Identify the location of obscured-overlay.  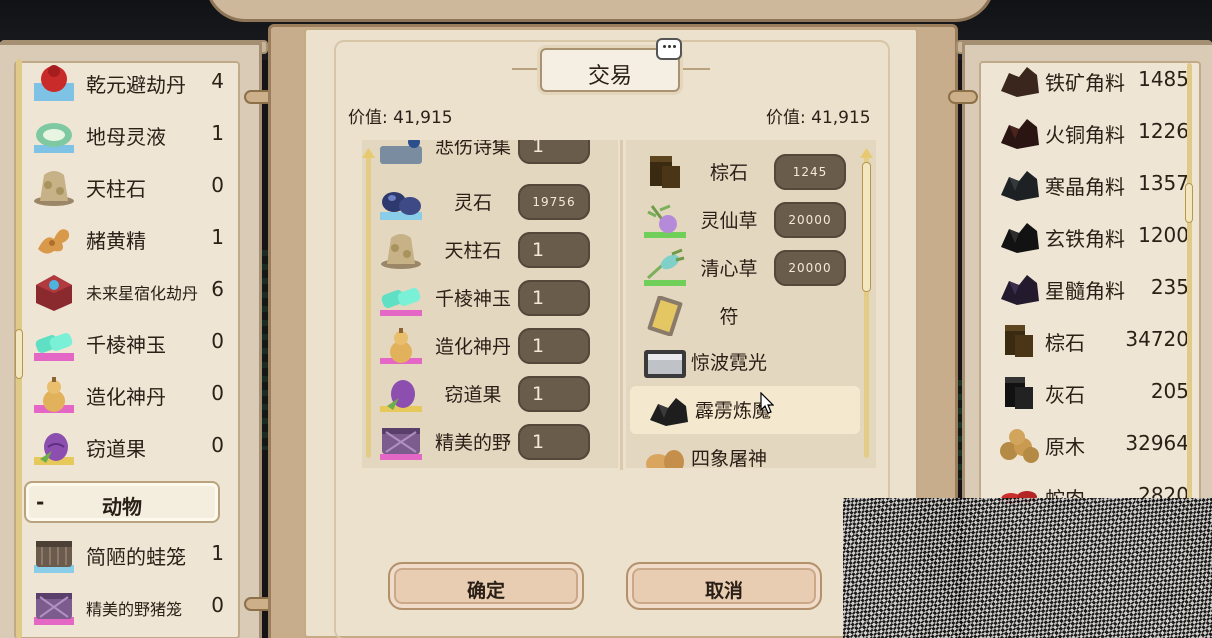
(1027, 568).